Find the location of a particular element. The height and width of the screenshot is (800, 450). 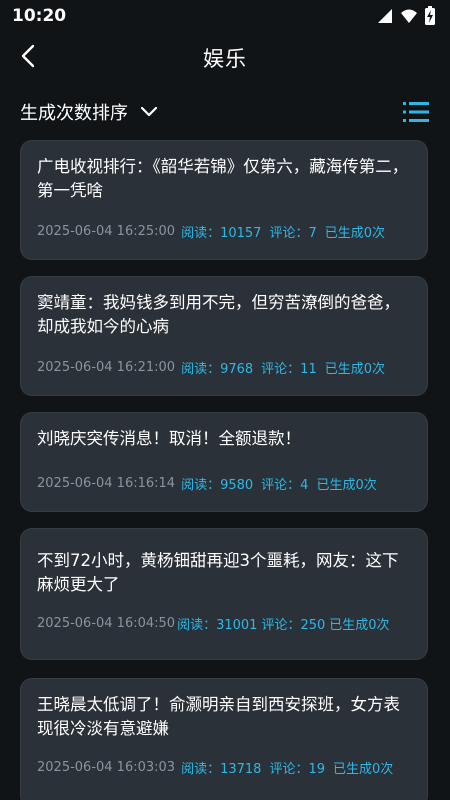

chevron-down-icon is located at coordinates (149, 112).